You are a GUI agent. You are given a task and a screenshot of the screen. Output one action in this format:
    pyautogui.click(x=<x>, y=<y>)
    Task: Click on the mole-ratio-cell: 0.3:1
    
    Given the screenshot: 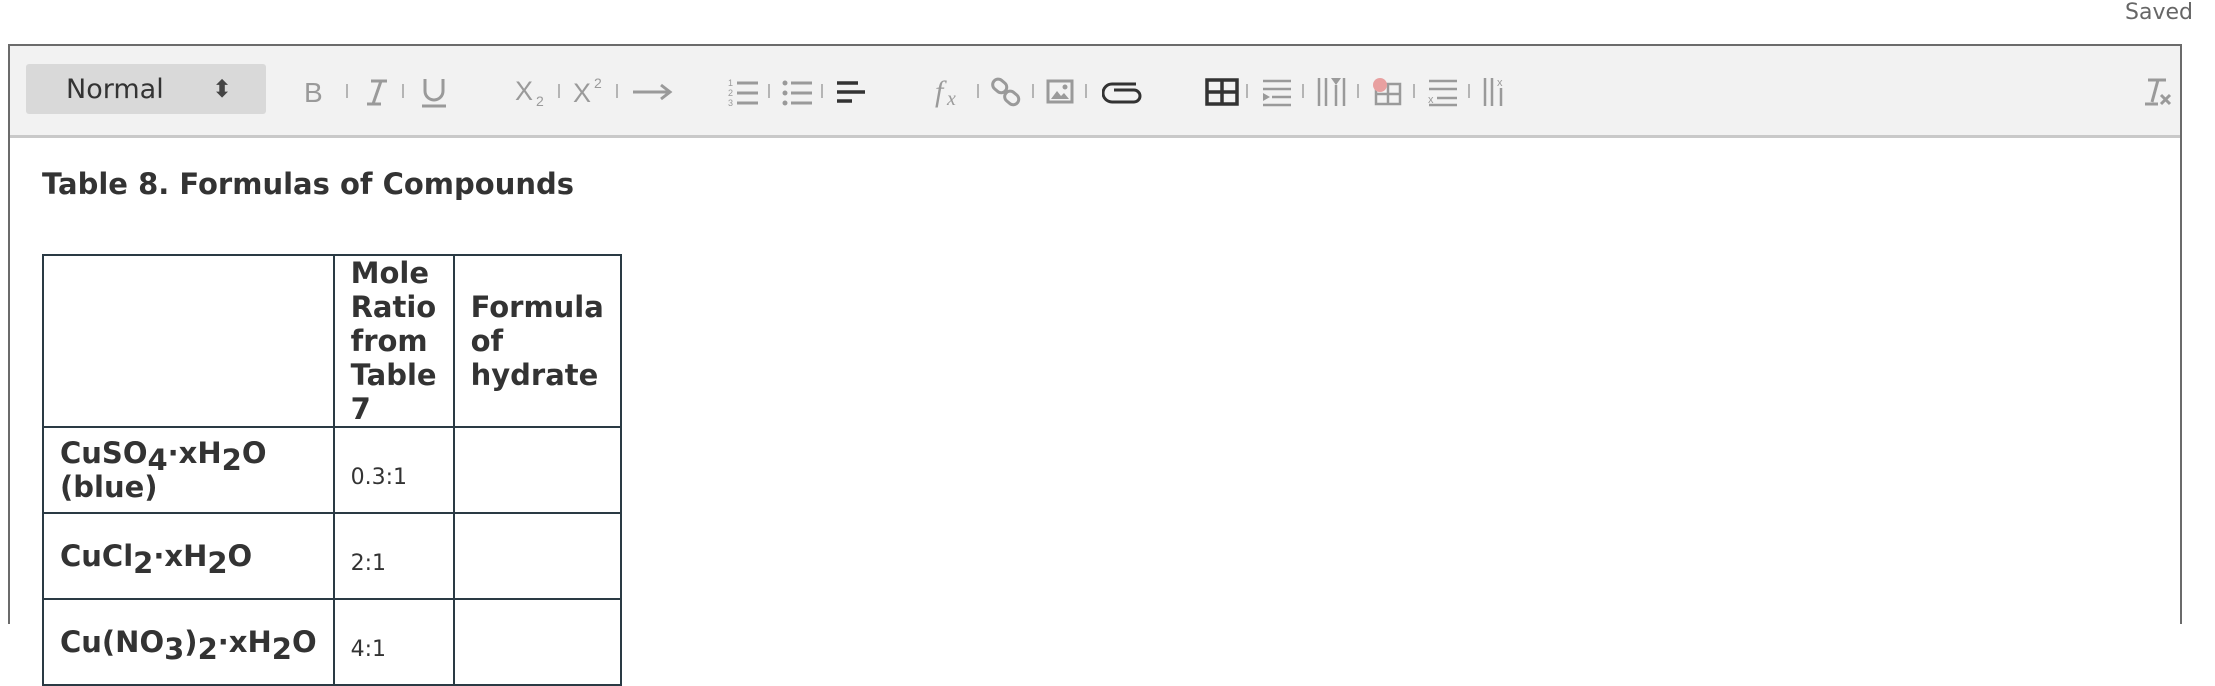 What is the action you would take?
    pyautogui.click(x=393, y=470)
    